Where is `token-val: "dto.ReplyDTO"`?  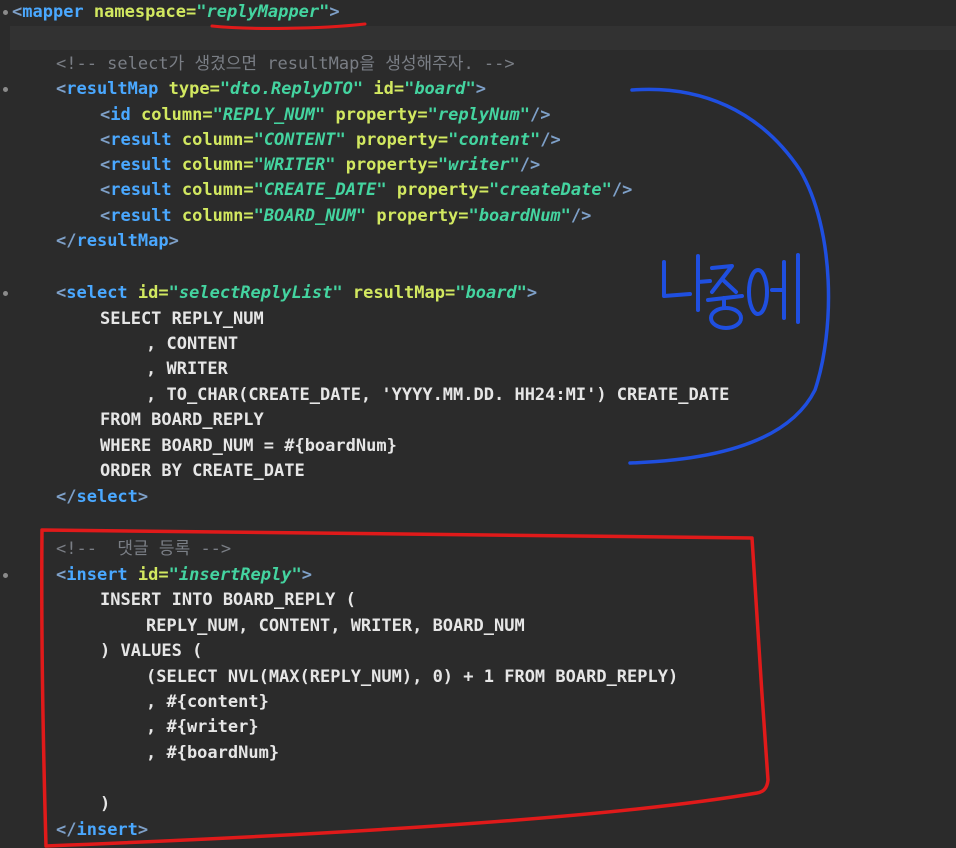
token-val: "dto.ReplyDTO" is located at coordinates (291, 89).